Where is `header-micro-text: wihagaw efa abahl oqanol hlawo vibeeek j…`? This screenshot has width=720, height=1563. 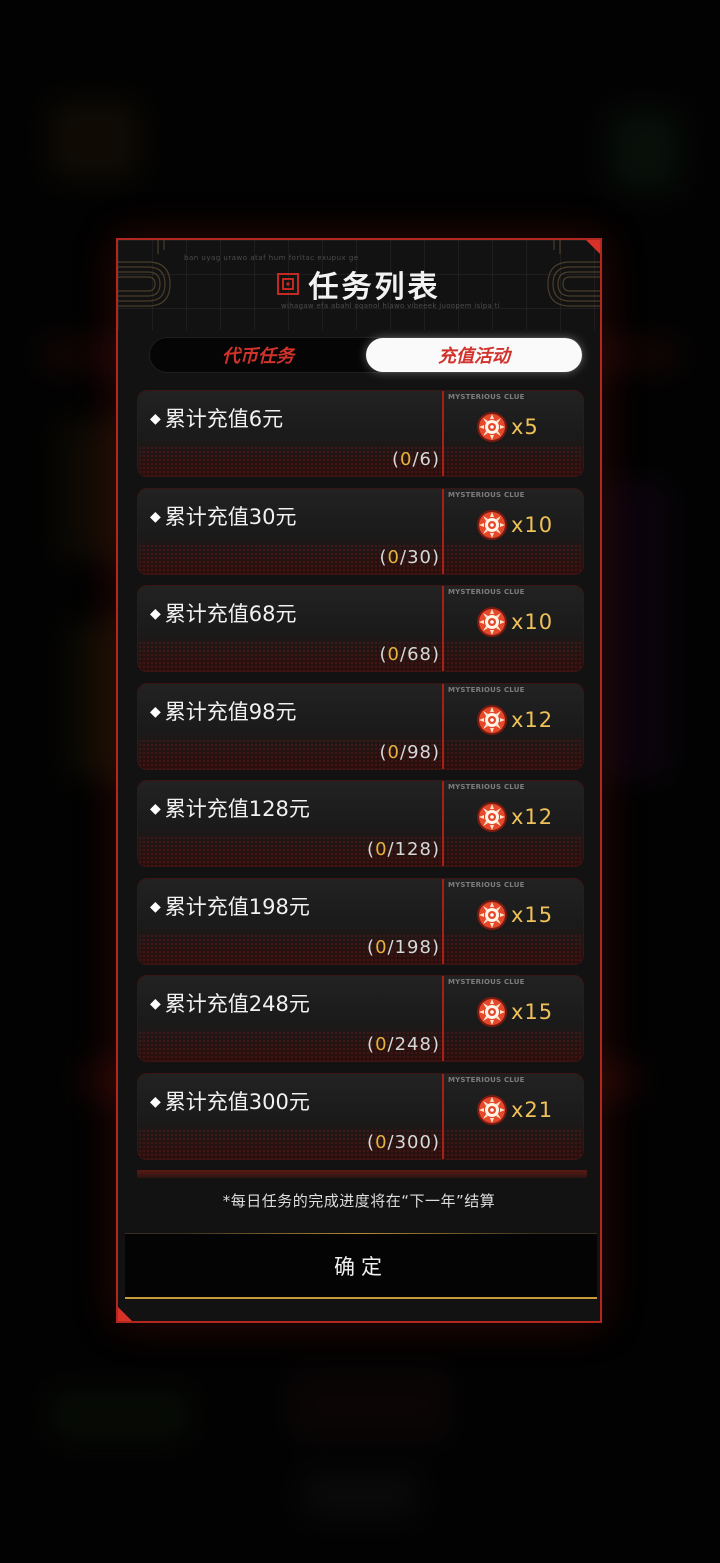 header-micro-text: wihagaw efa abahl oqanol hlawo vibeeek j… is located at coordinates (390, 306).